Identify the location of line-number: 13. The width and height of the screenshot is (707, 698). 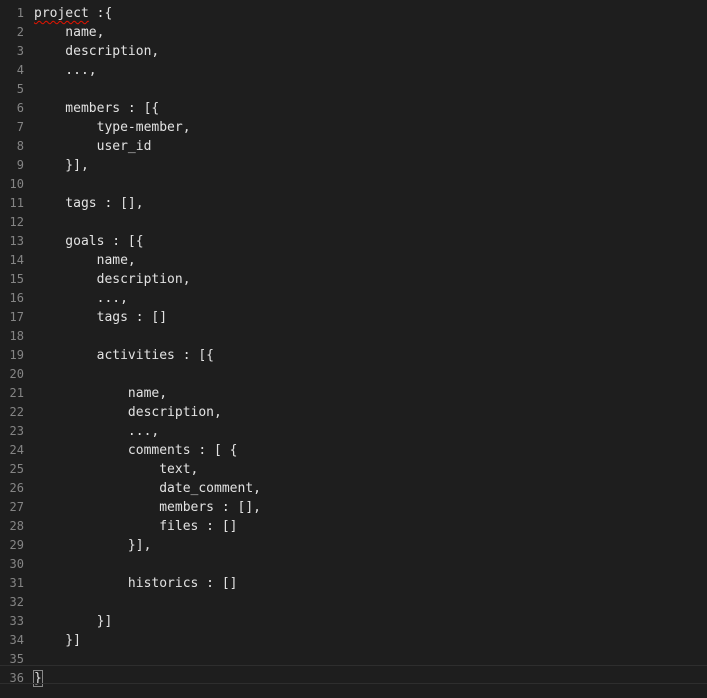
(16, 241).